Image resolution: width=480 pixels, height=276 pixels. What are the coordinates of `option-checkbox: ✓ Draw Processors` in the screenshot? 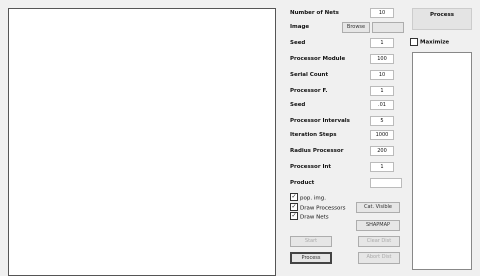 It's located at (318, 207).